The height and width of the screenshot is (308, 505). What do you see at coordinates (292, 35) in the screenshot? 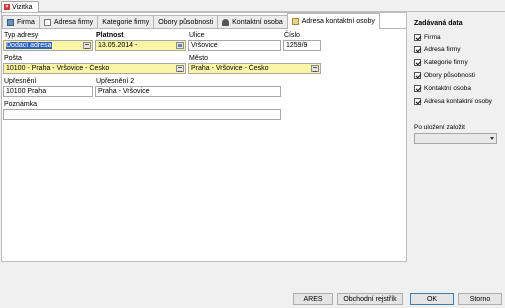
I see `cislo-label: Číslo` at bounding box center [292, 35].